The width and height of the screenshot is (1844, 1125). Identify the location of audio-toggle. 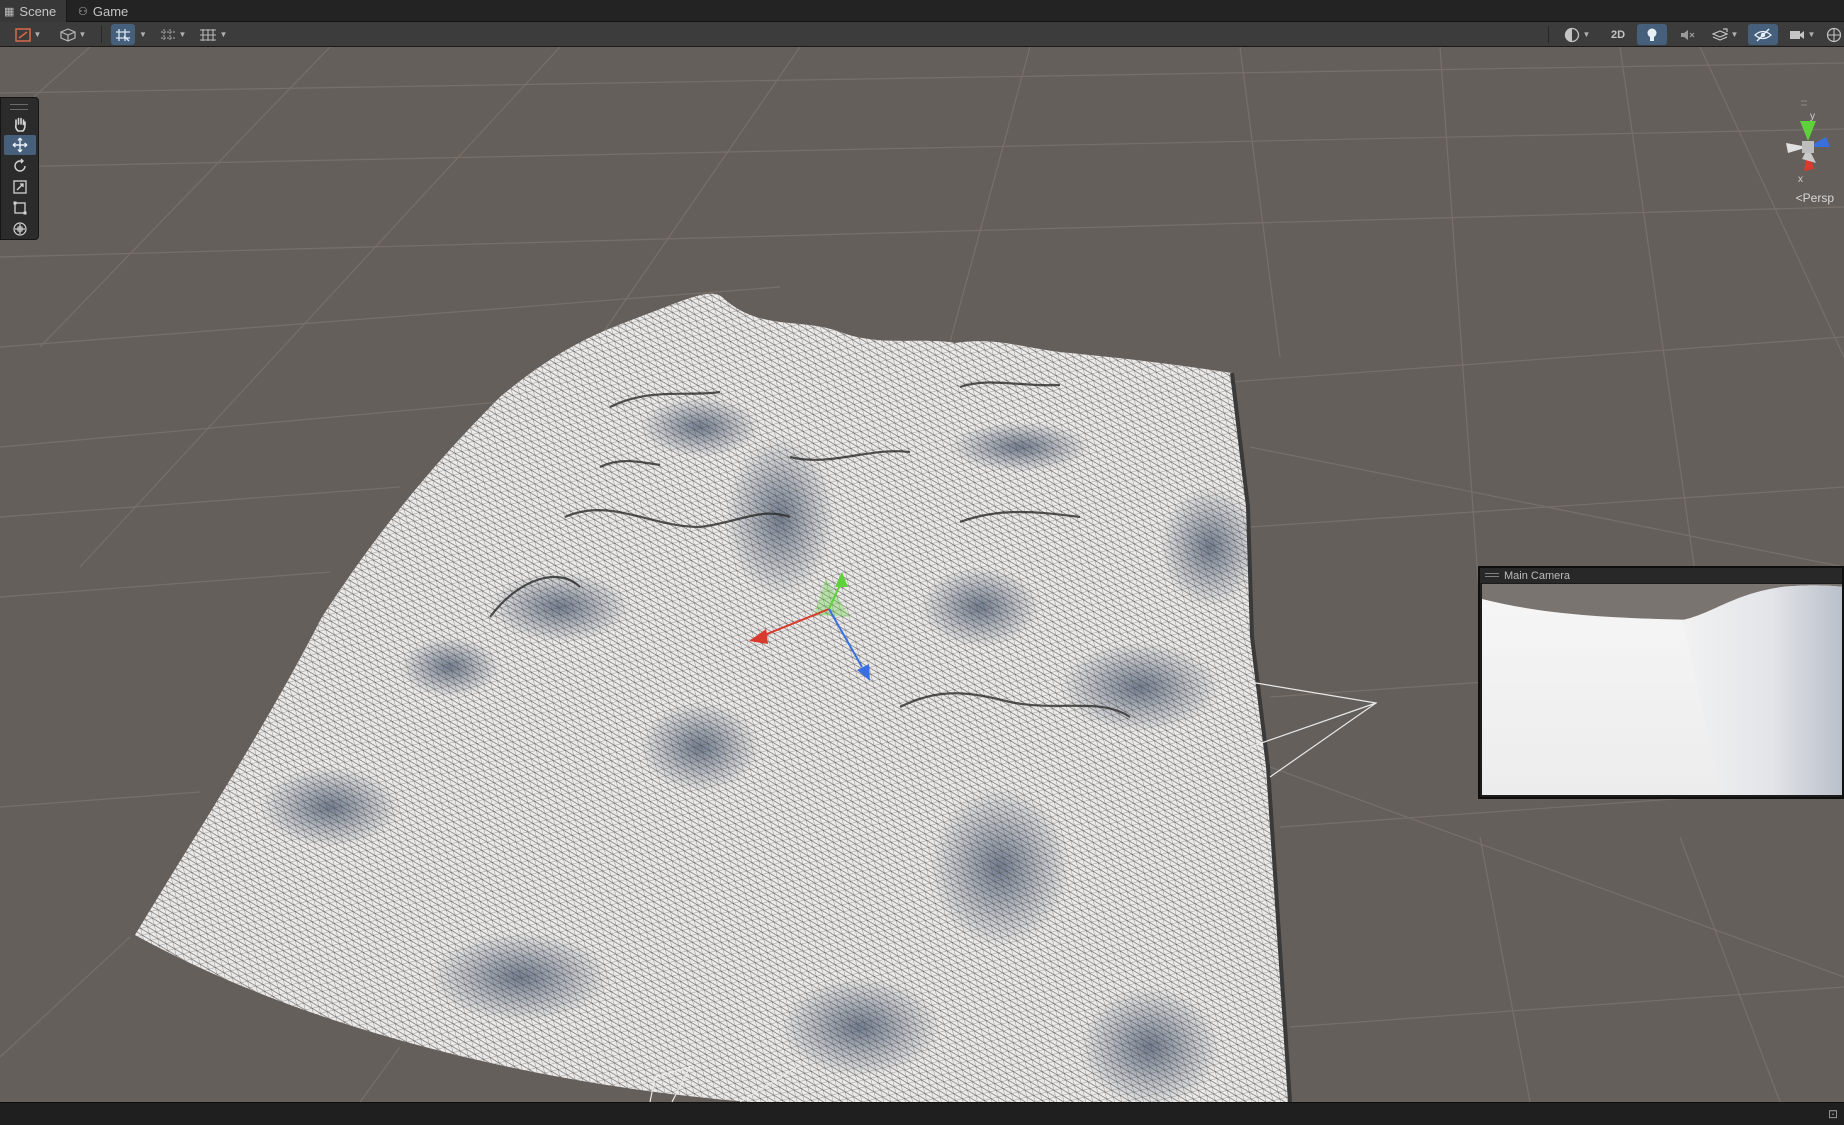
(1687, 34).